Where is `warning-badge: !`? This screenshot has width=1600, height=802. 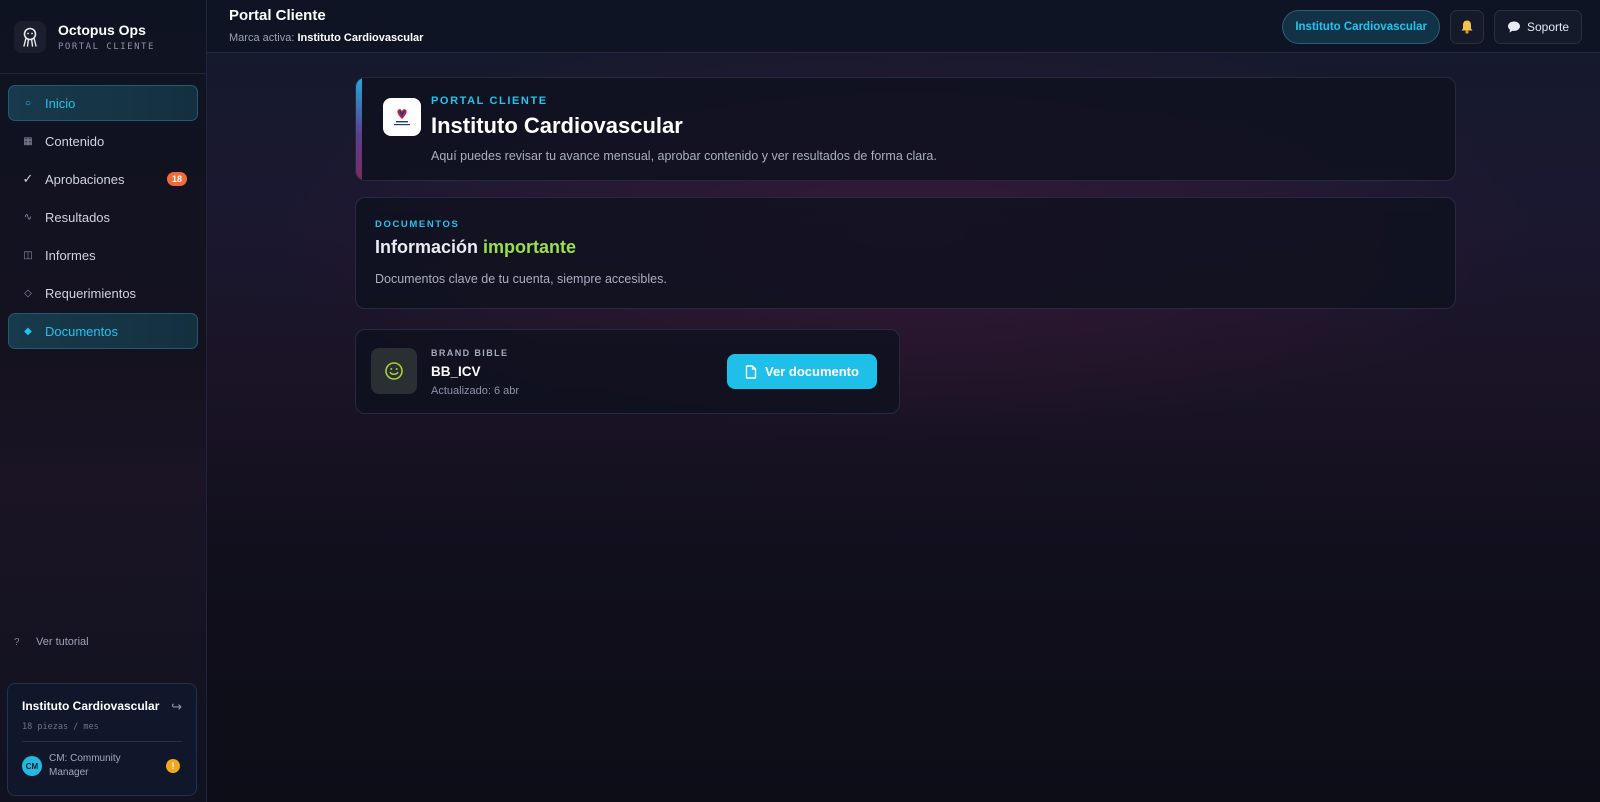
warning-badge: ! is located at coordinates (173, 766).